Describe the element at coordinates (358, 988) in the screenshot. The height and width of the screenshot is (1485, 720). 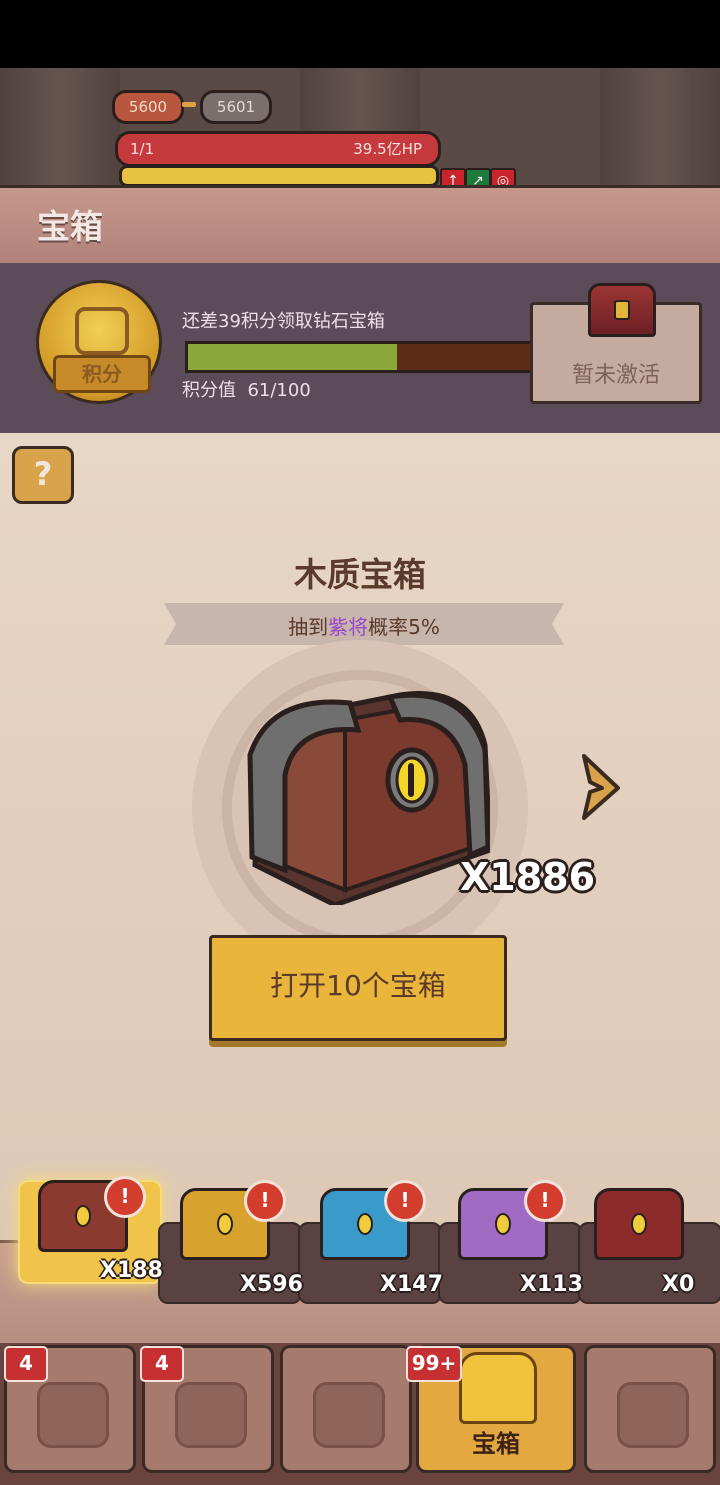
I see `open-10-chests-button: 打开10个宝箱` at that location.